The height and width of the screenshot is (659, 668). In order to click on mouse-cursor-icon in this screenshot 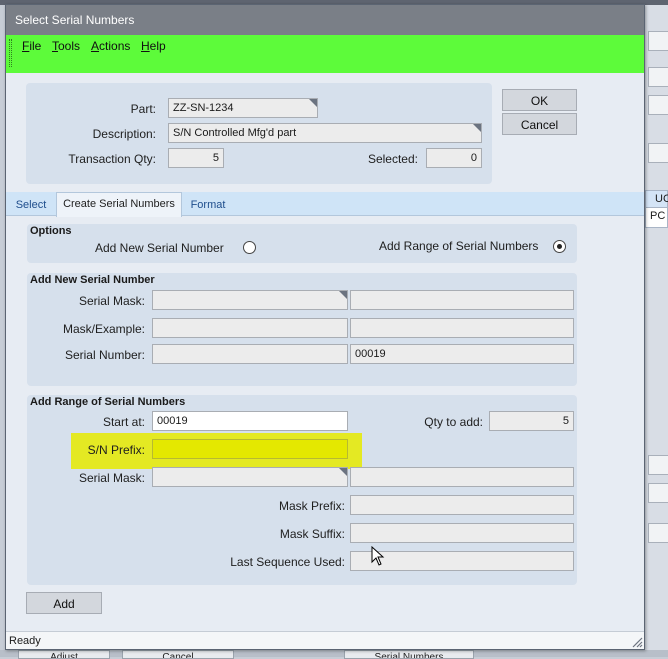, I will do `click(378, 556)`.